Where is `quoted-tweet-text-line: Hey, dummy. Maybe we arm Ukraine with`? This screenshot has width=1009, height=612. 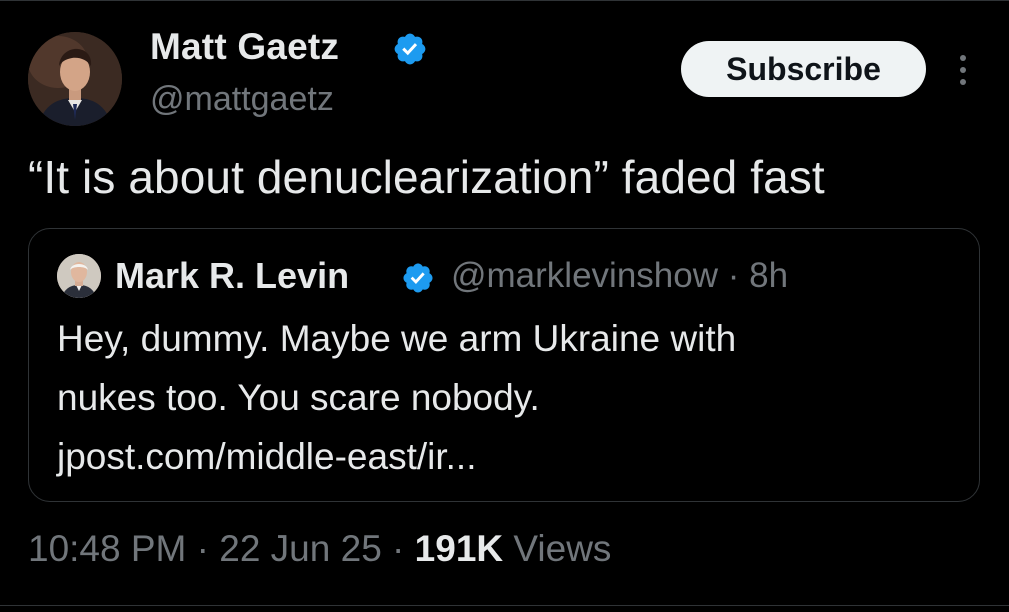
quoted-tweet-text-line: Hey, dummy. Maybe we arm Ukraine with is located at coordinates (397, 338).